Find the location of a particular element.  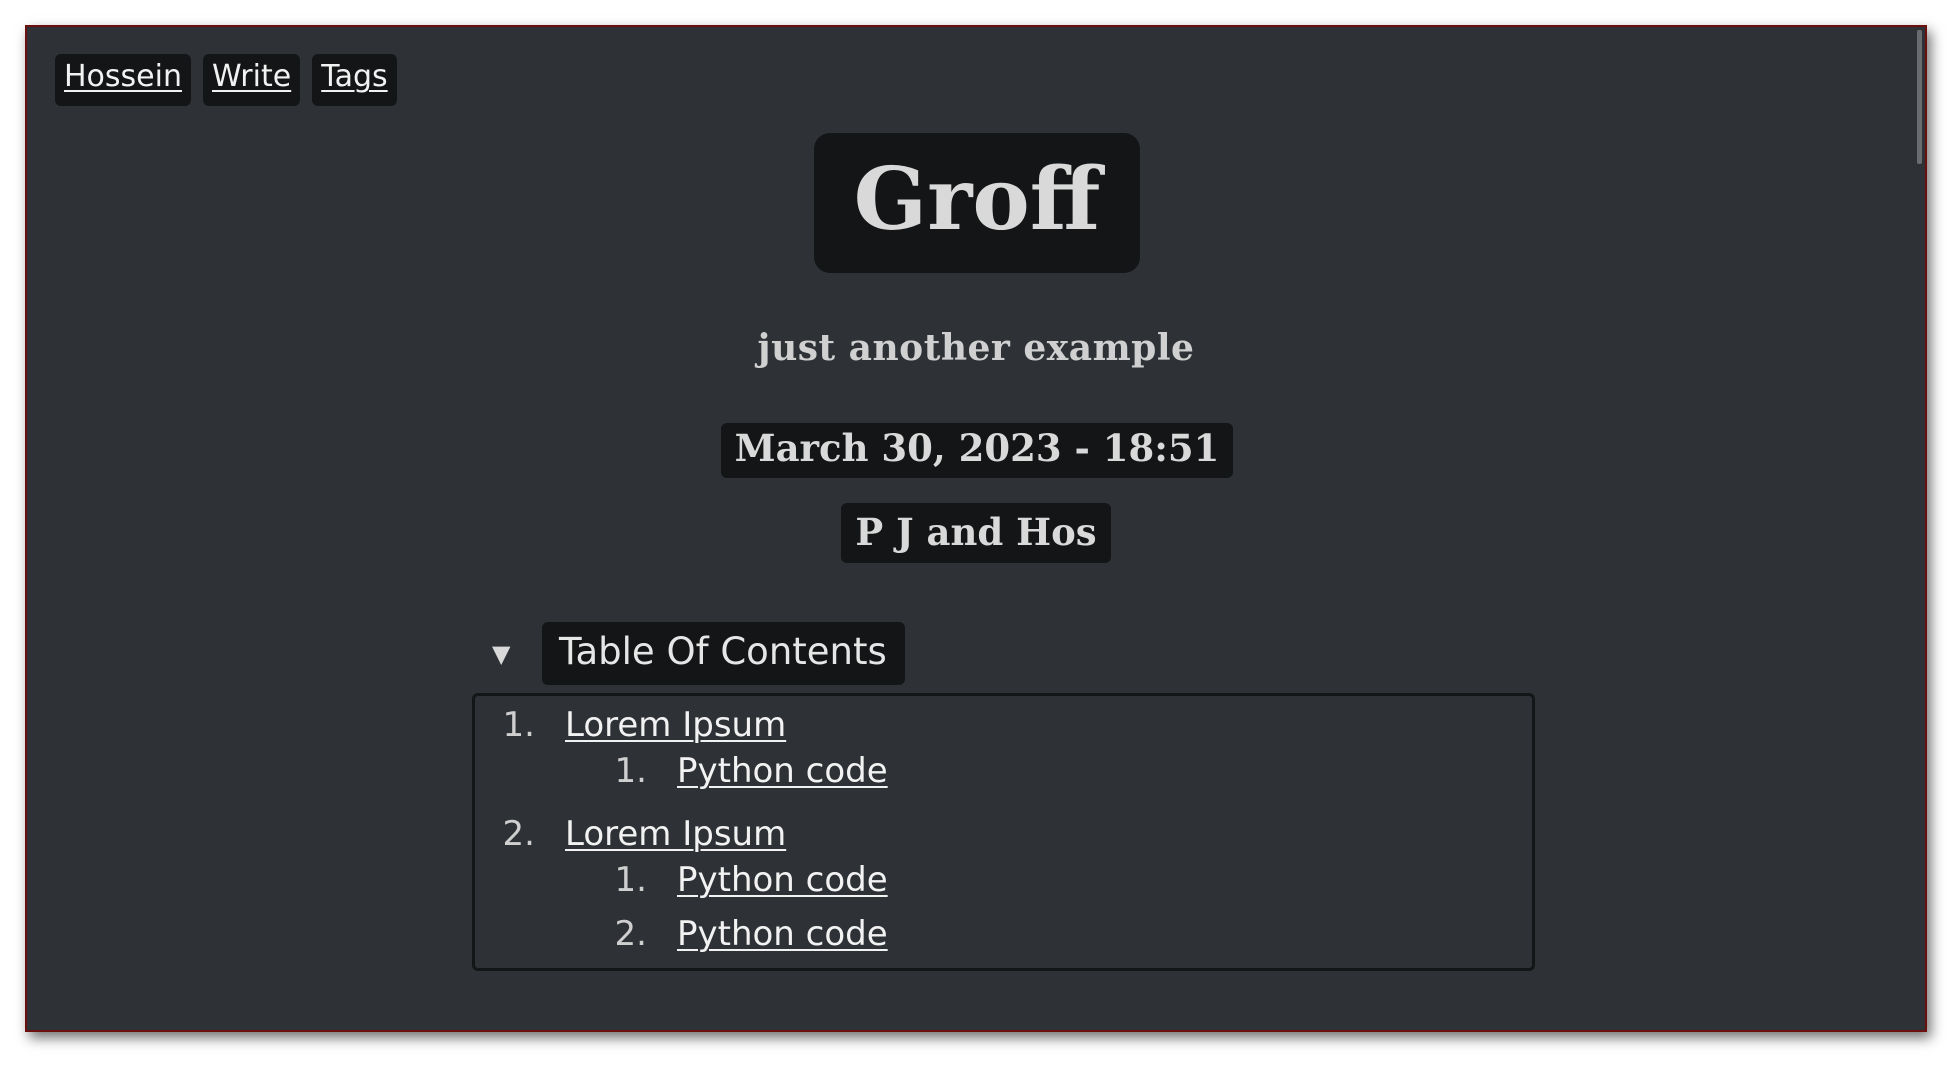

toc-item: 1. Lorem Ipsum is located at coordinates (631, 725).